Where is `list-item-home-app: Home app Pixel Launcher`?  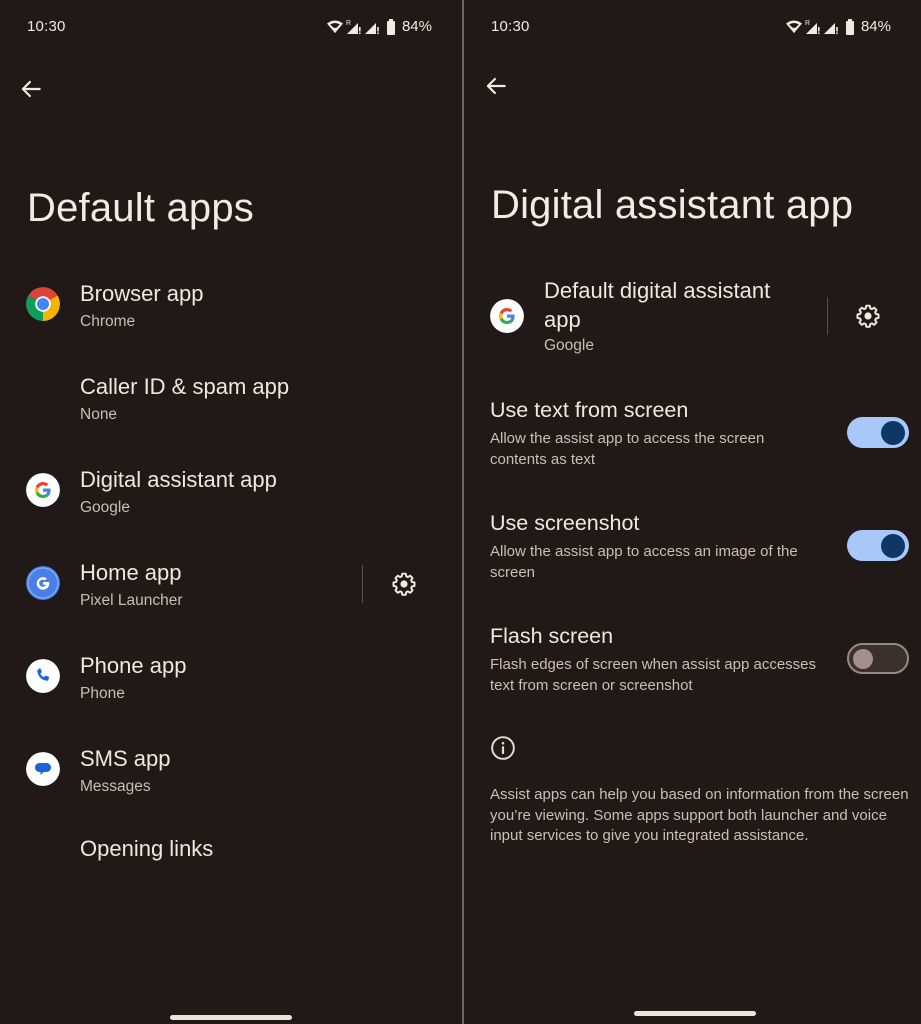 list-item-home-app: Home app Pixel Launcher is located at coordinates (181, 594).